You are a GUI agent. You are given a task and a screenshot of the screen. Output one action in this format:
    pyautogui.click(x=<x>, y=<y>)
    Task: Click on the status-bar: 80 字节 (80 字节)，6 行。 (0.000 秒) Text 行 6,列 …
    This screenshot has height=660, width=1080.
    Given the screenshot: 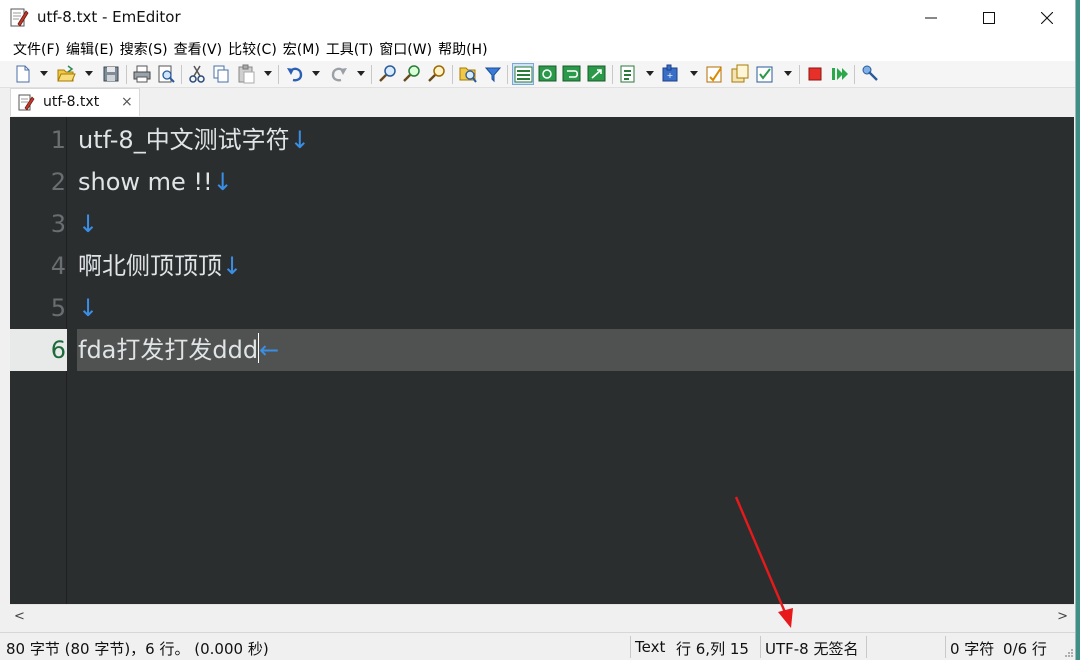 What is the action you would take?
    pyautogui.click(x=537, y=646)
    